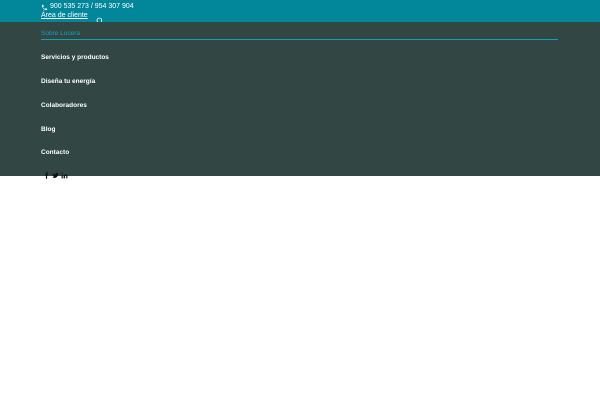 The image size is (600, 400). What do you see at coordinates (75, 58) in the screenshot?
I see `menu-item-servicios-productos: Servicios y productos` at bounding box center [75, 58].